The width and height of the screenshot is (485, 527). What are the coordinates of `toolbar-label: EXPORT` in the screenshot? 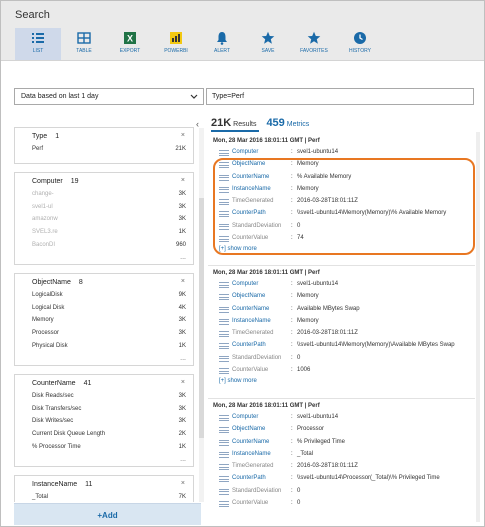 It's located at (130, 51).